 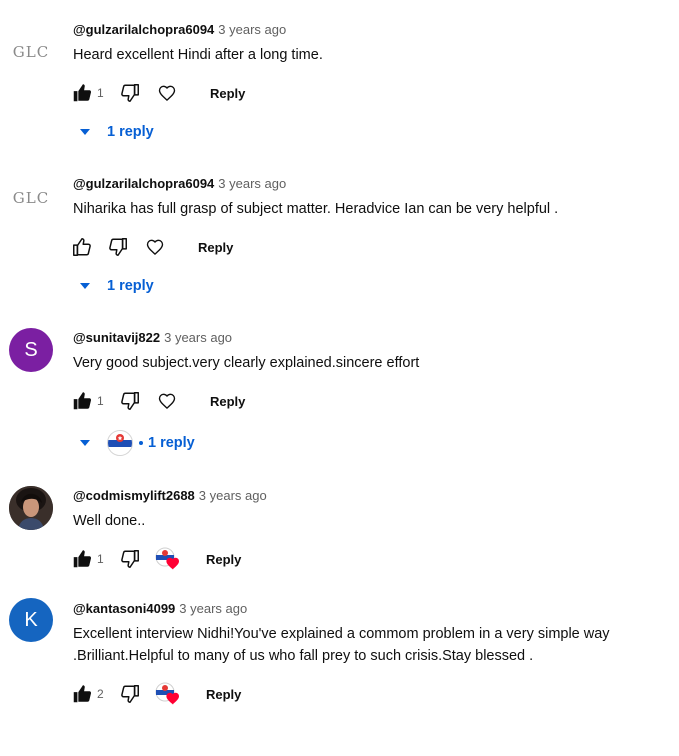 I want to click on like-count: 2, so click(x=100, y=694).